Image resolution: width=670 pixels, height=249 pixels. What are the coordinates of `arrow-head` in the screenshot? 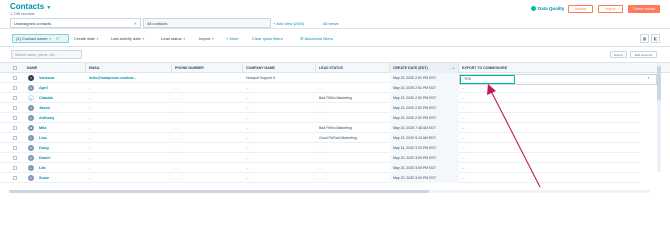 It's located at (491, 89).